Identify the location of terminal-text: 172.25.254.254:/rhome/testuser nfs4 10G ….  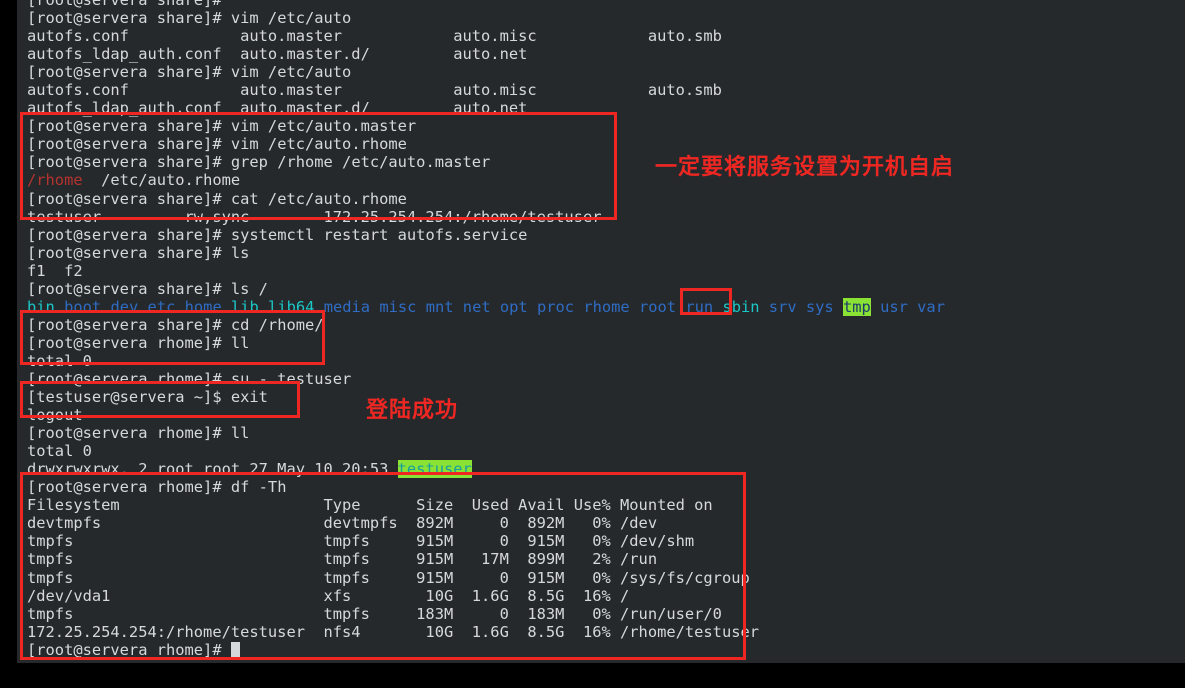
(393, 631).